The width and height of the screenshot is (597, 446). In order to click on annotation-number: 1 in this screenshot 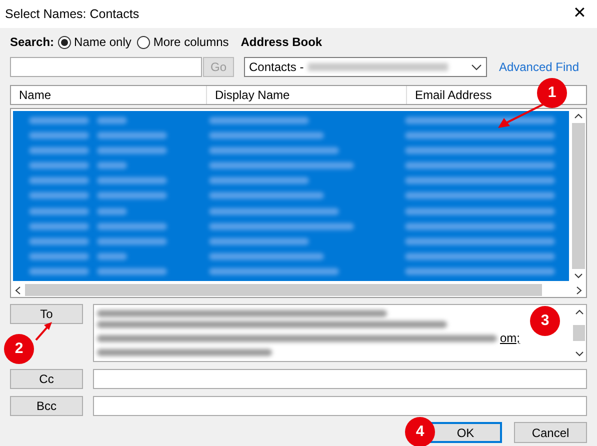, I will do `click(552, 93)`.